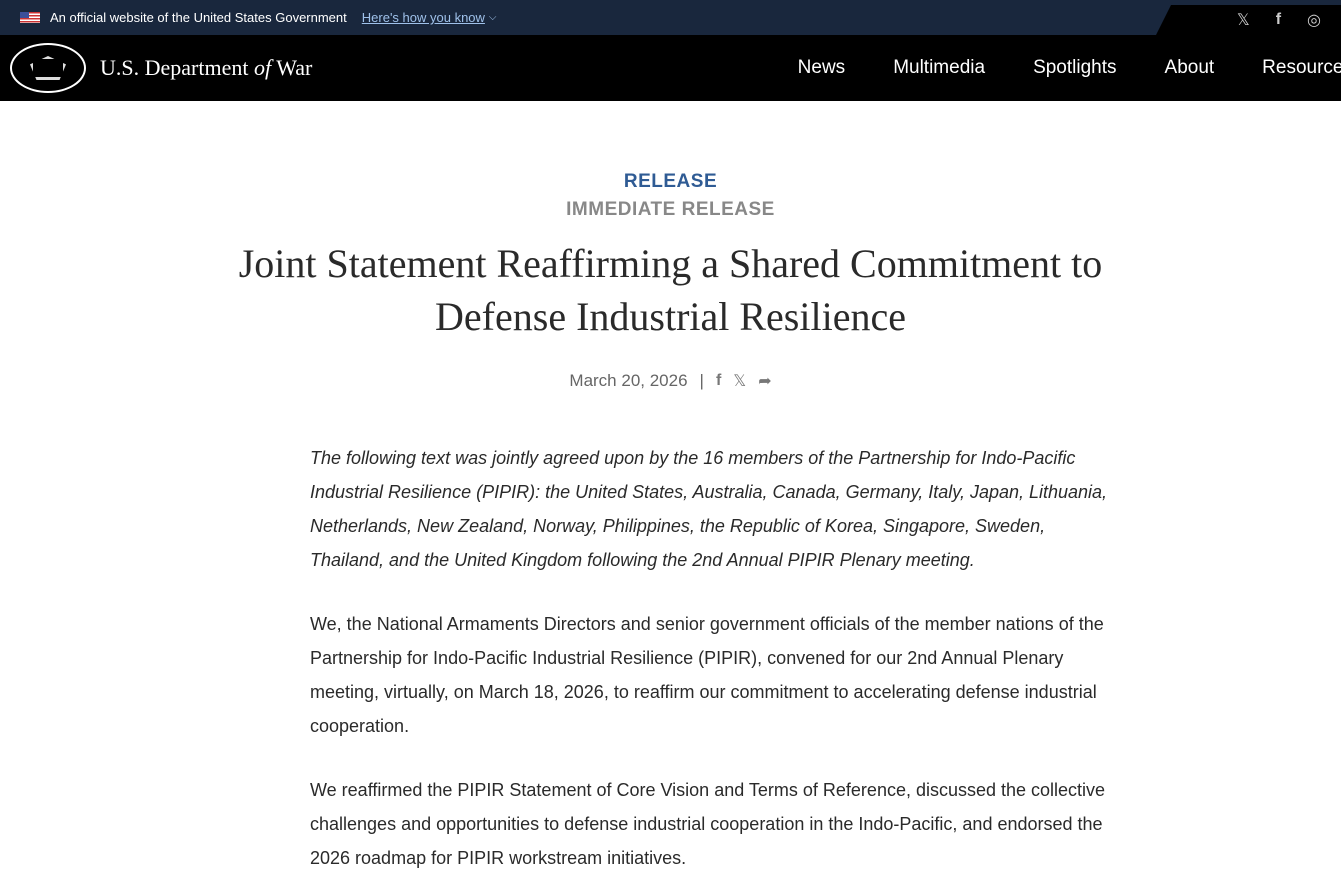 The height and width of the screenshot is (891, 1341). Describe the element at coordinates (739, 381) in the screenshot. I see `x-share-icon: 𝕏` at that location.